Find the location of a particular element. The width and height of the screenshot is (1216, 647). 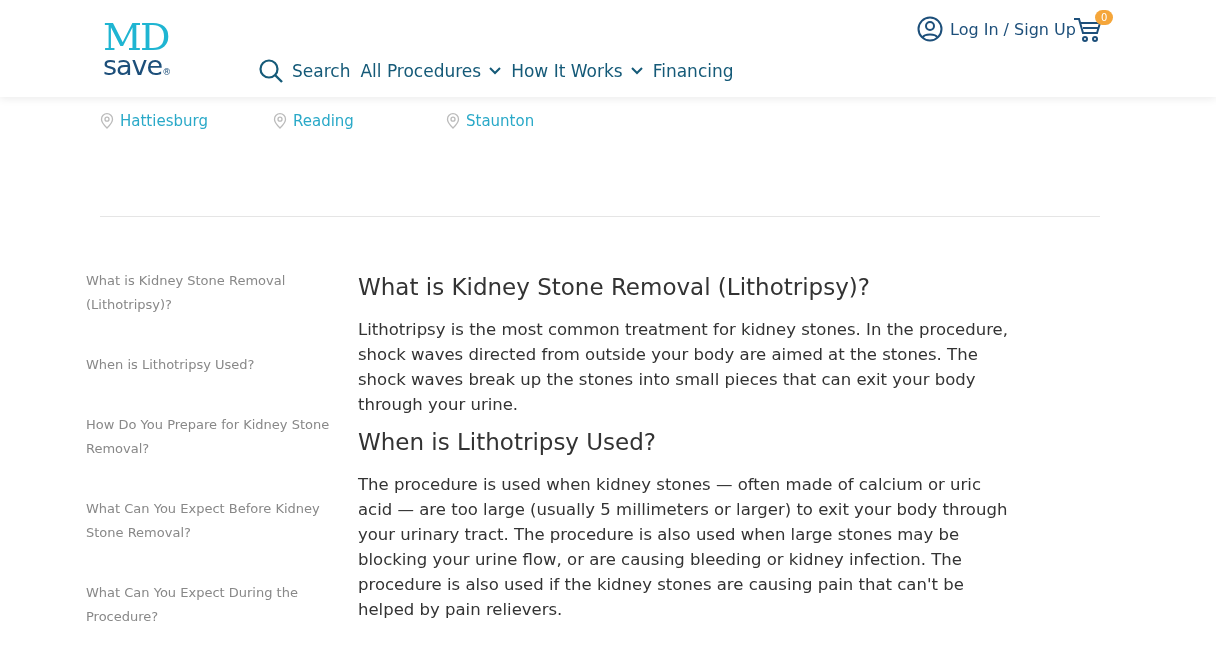

nav-link: How It Works is located at coordinates (577, 71).